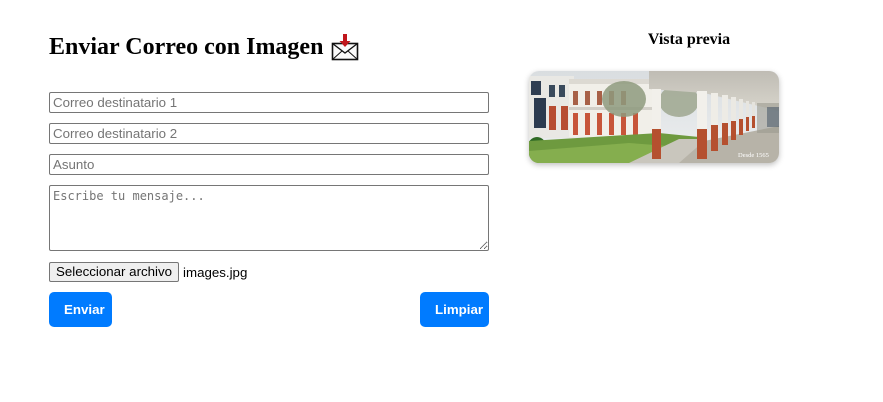  What do you see at coordinates (215, 272) in the screenshot?
I see `selected-file-name: images.jpg` at bounding box center [215, 272].